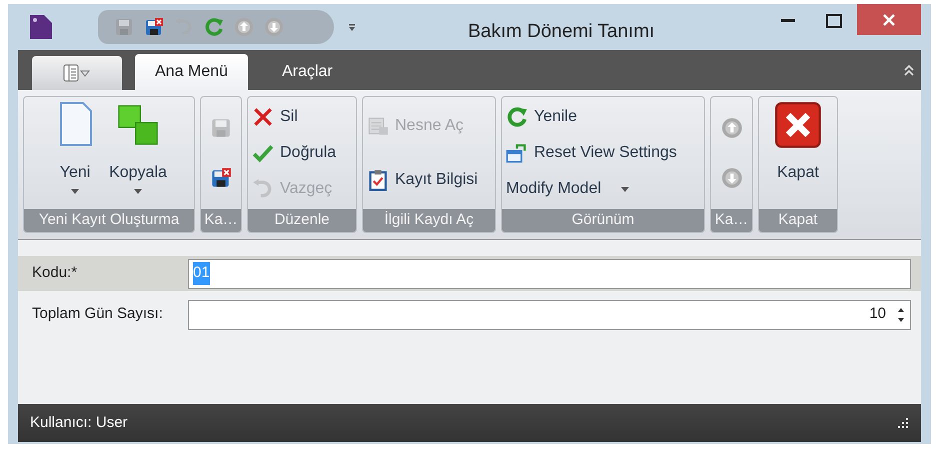  Describe the element at coordinates (55, 273) in the screenshot. I see `field-label: Kodu:*` at that location.